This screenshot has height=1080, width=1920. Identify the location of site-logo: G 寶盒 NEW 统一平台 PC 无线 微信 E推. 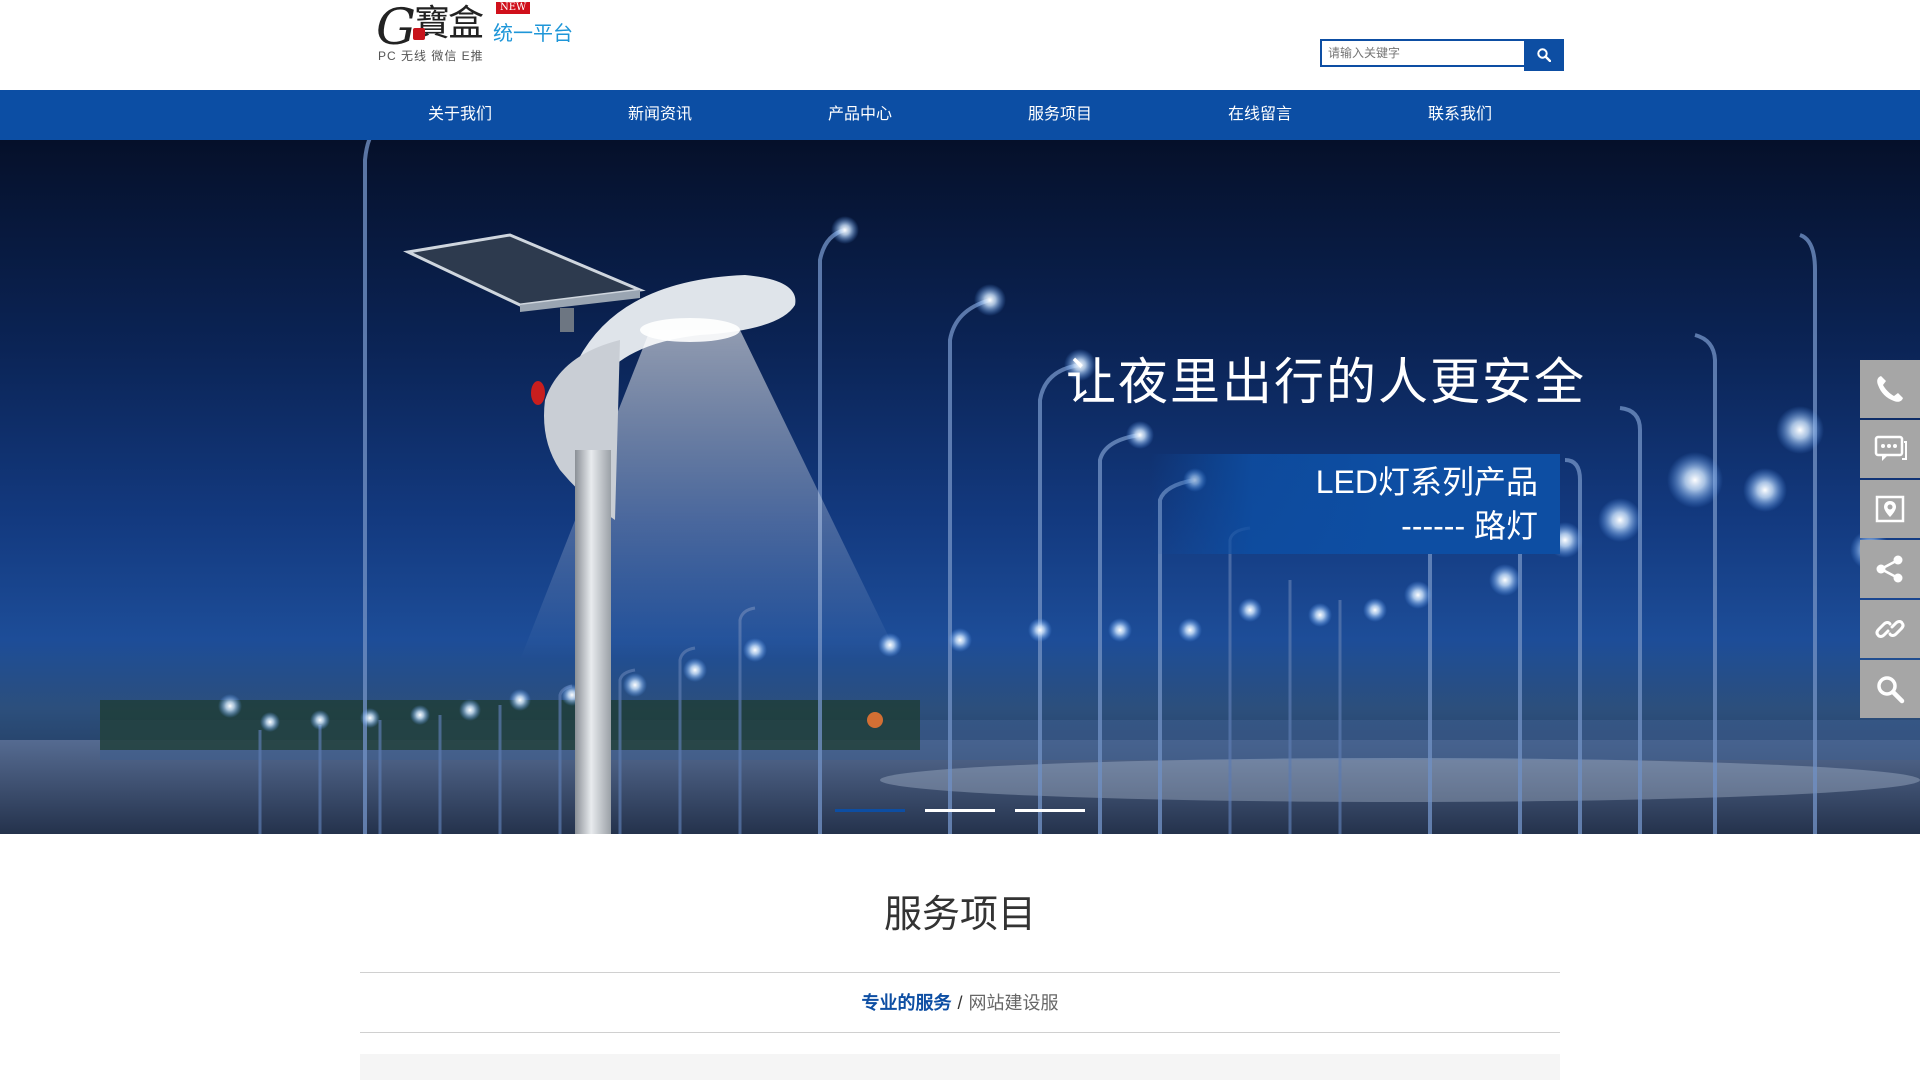
(476, 35).